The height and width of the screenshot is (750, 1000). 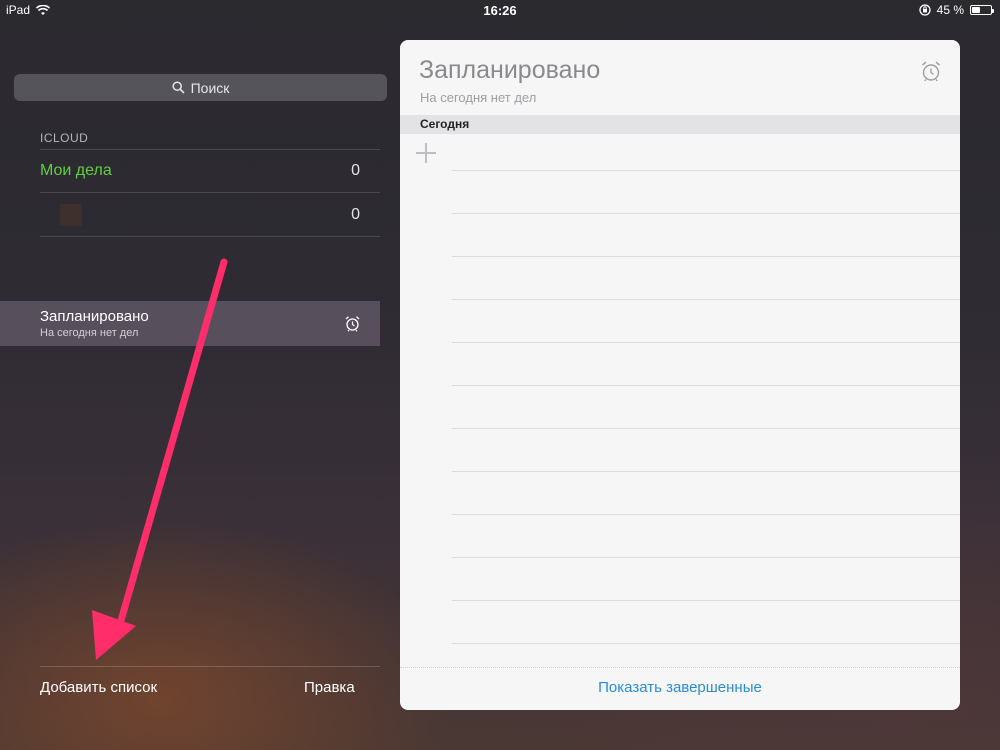 What do you see at coordinates (924, 10) in the screenshot?
I see `rotation-lock-icon` at bounding box center [924, 10].